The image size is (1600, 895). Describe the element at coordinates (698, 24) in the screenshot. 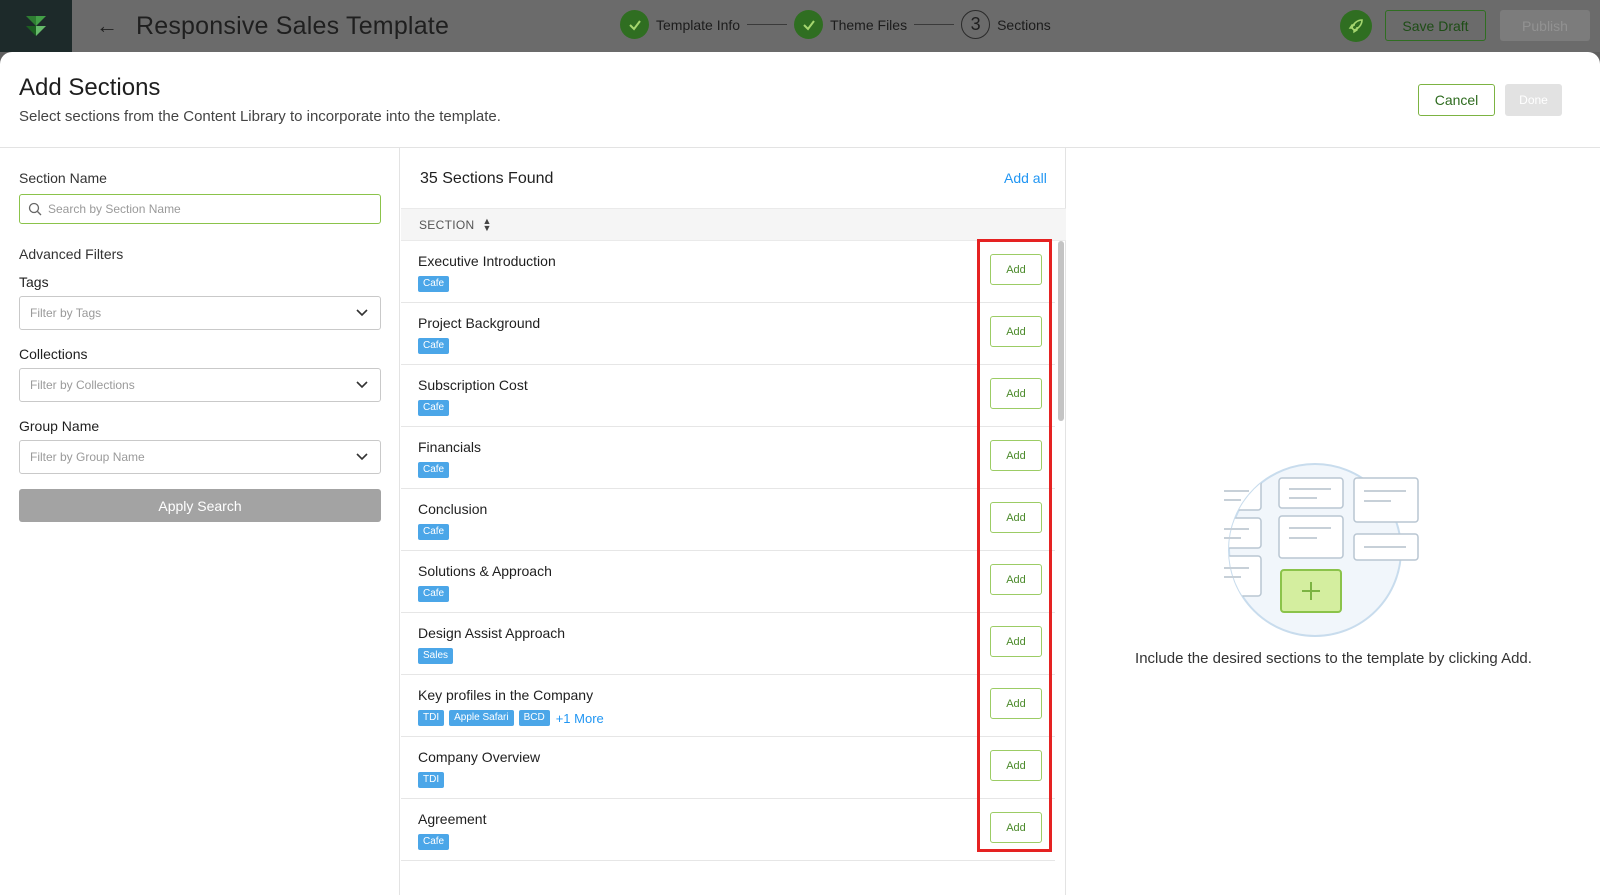

I see `step-label: Template Info` at that location.